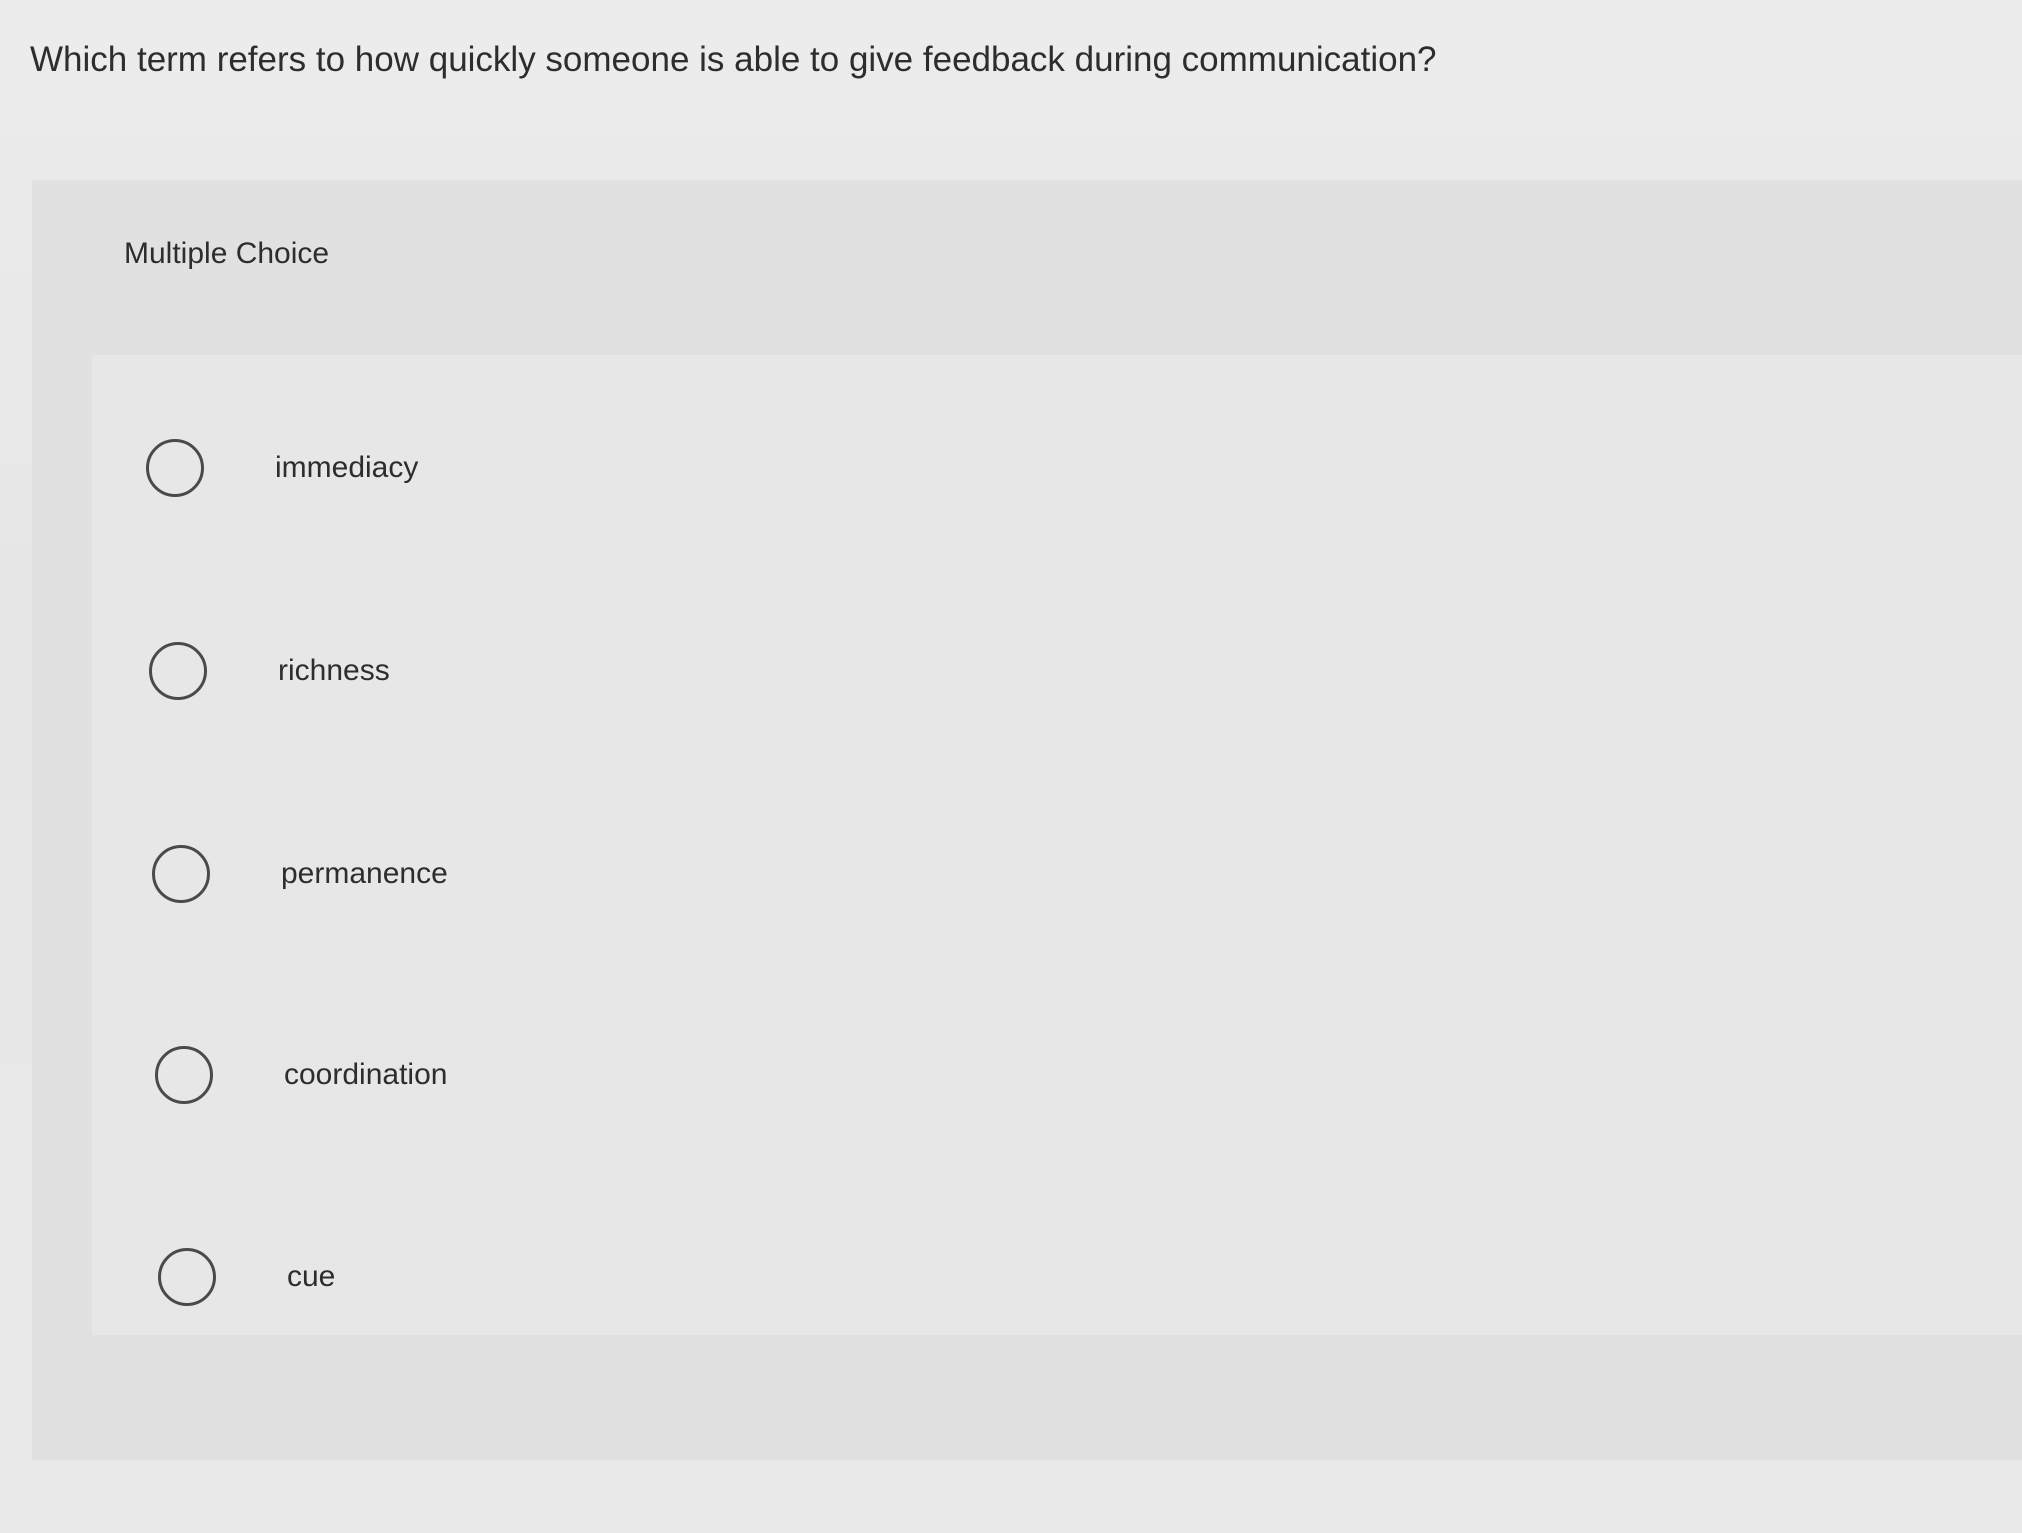 The width and height of the screenshot is (2022, 1533). What do you see at coordinates (227, 253) in the screenshot?
I see `question-type-label: Multiple Choice` at bounding box center [227, 253].